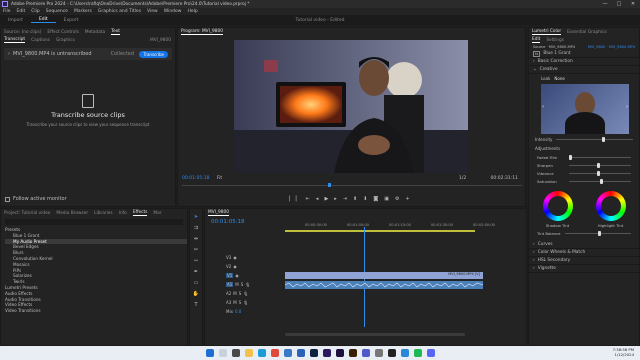 The image size is (640, 360). Describe the element at coordinates (355, 199) in the screenshot. I see `lift-icon: ⬆` at that location.